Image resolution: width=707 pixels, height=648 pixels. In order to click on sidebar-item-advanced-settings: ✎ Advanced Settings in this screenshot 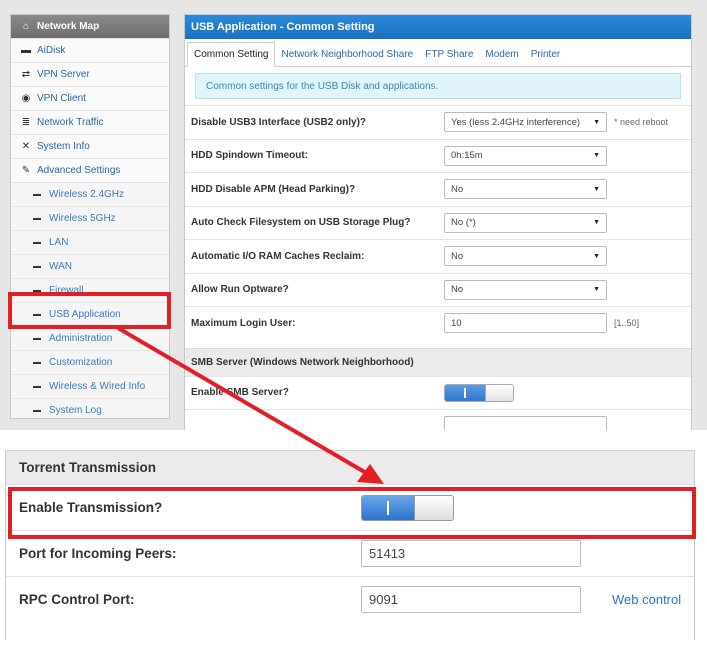, I will do `click(90, 171)`.